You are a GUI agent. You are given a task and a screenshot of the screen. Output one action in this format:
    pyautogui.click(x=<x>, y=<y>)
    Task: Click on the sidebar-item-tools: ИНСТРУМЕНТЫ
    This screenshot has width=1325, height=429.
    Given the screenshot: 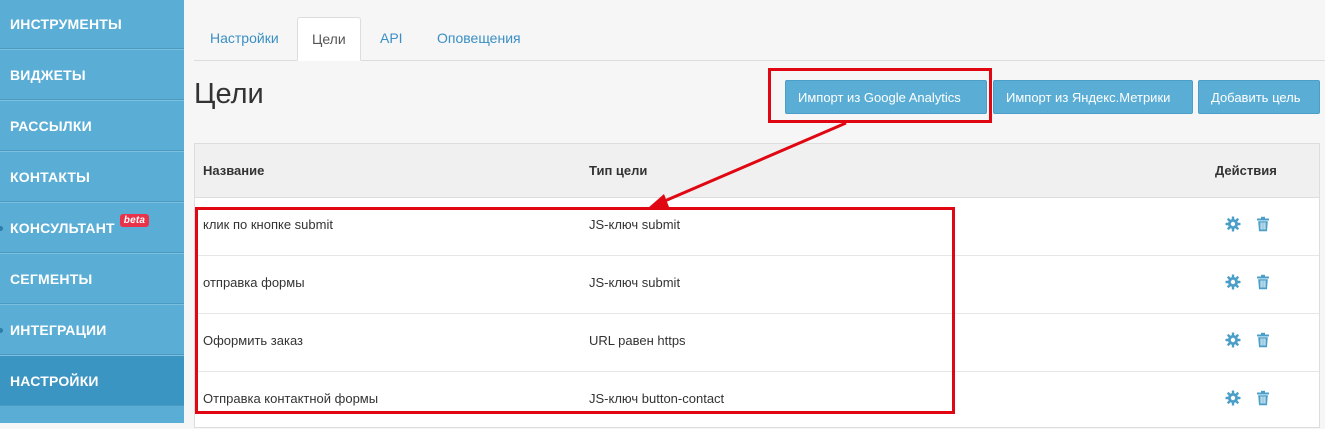 What is the action you would take?
    pyautogui.click(x=92, y=24)
    